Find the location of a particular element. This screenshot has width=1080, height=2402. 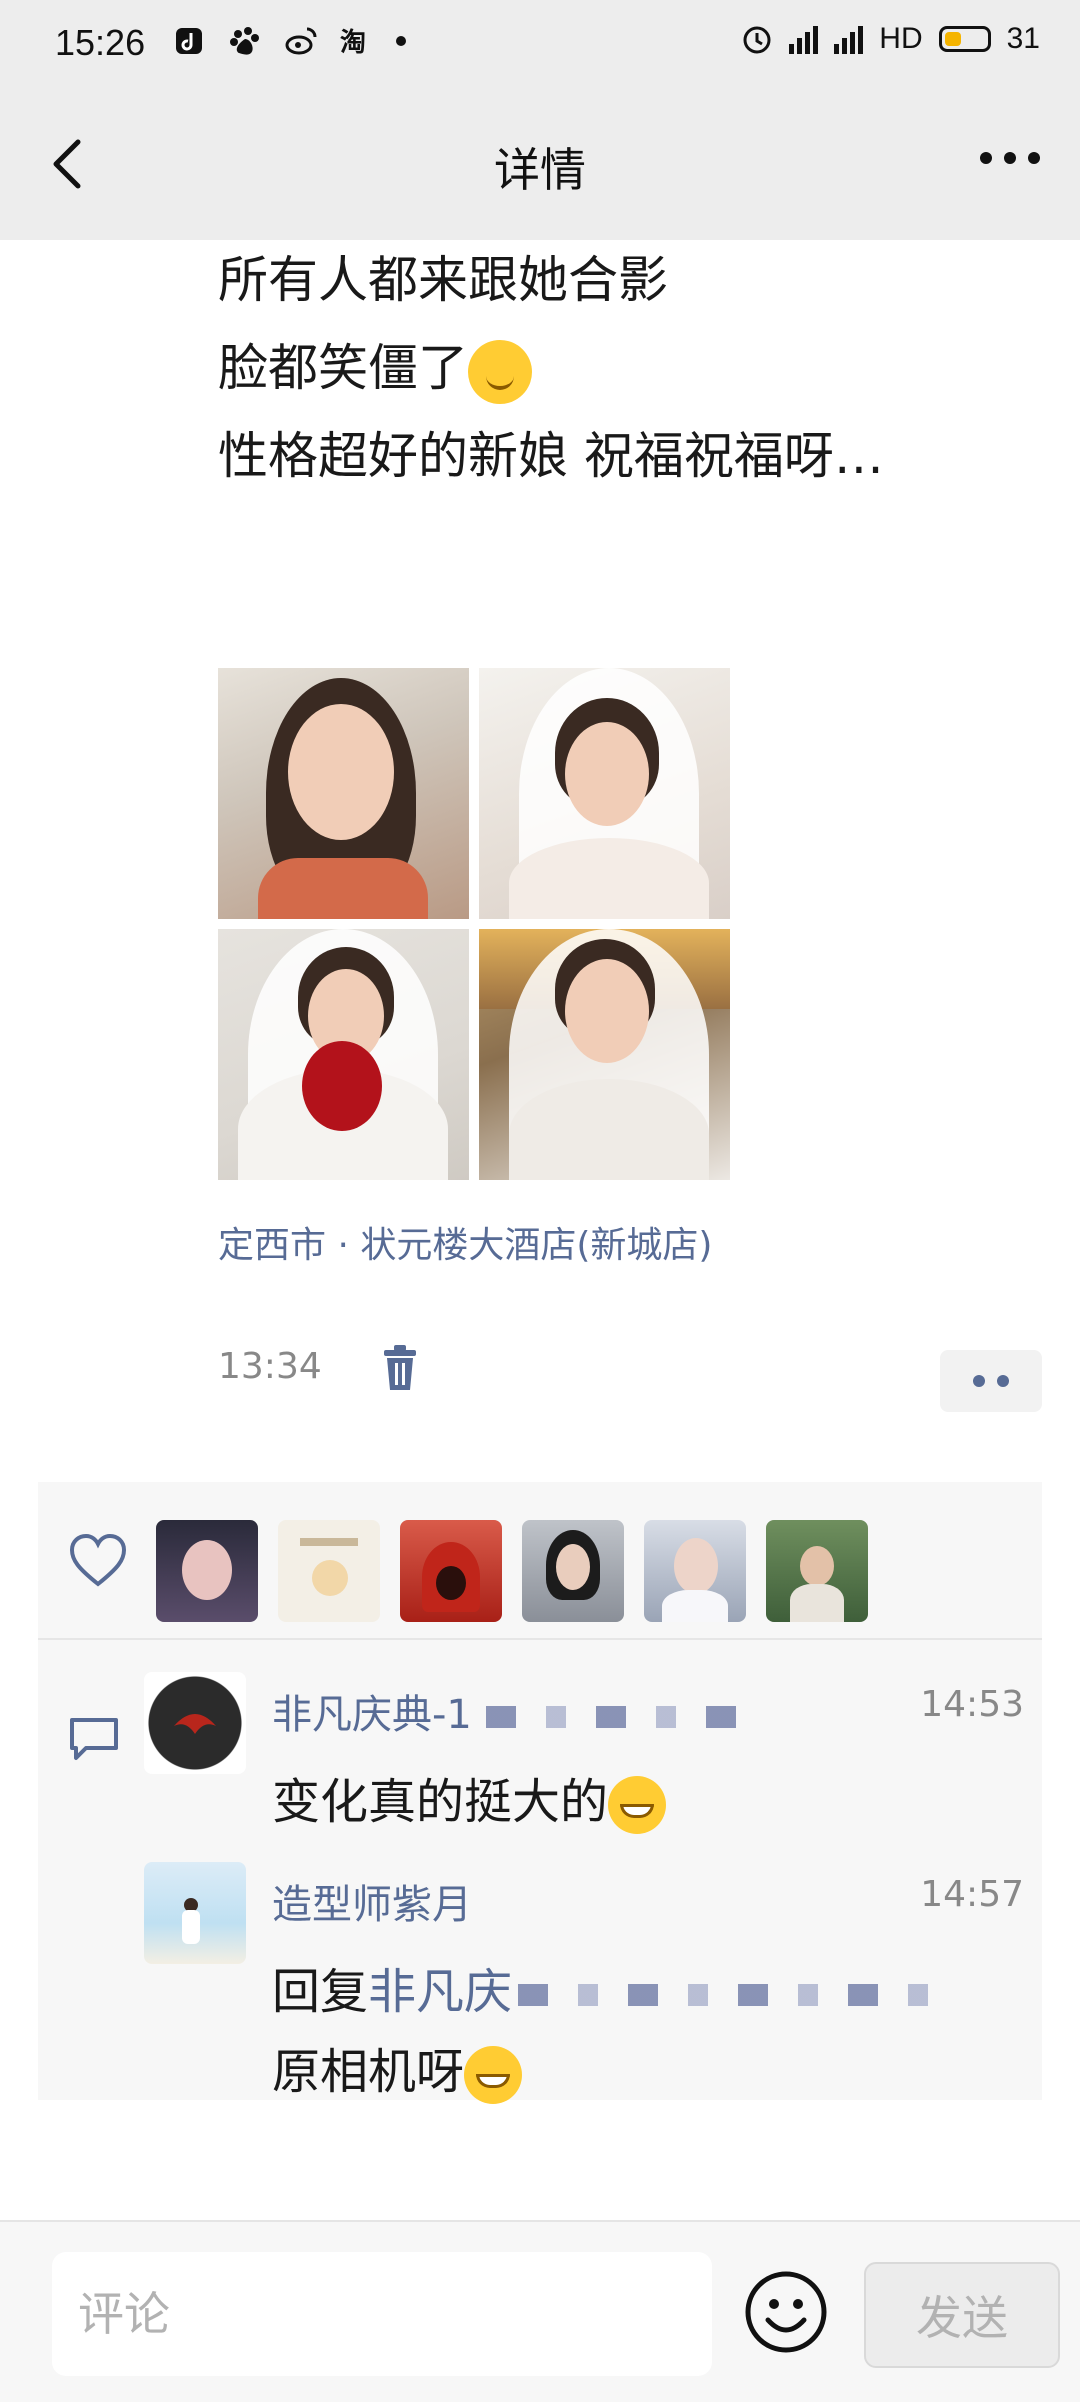

comment-reply-line: 回复非凡庆 is located at coordinates (615, 1992).